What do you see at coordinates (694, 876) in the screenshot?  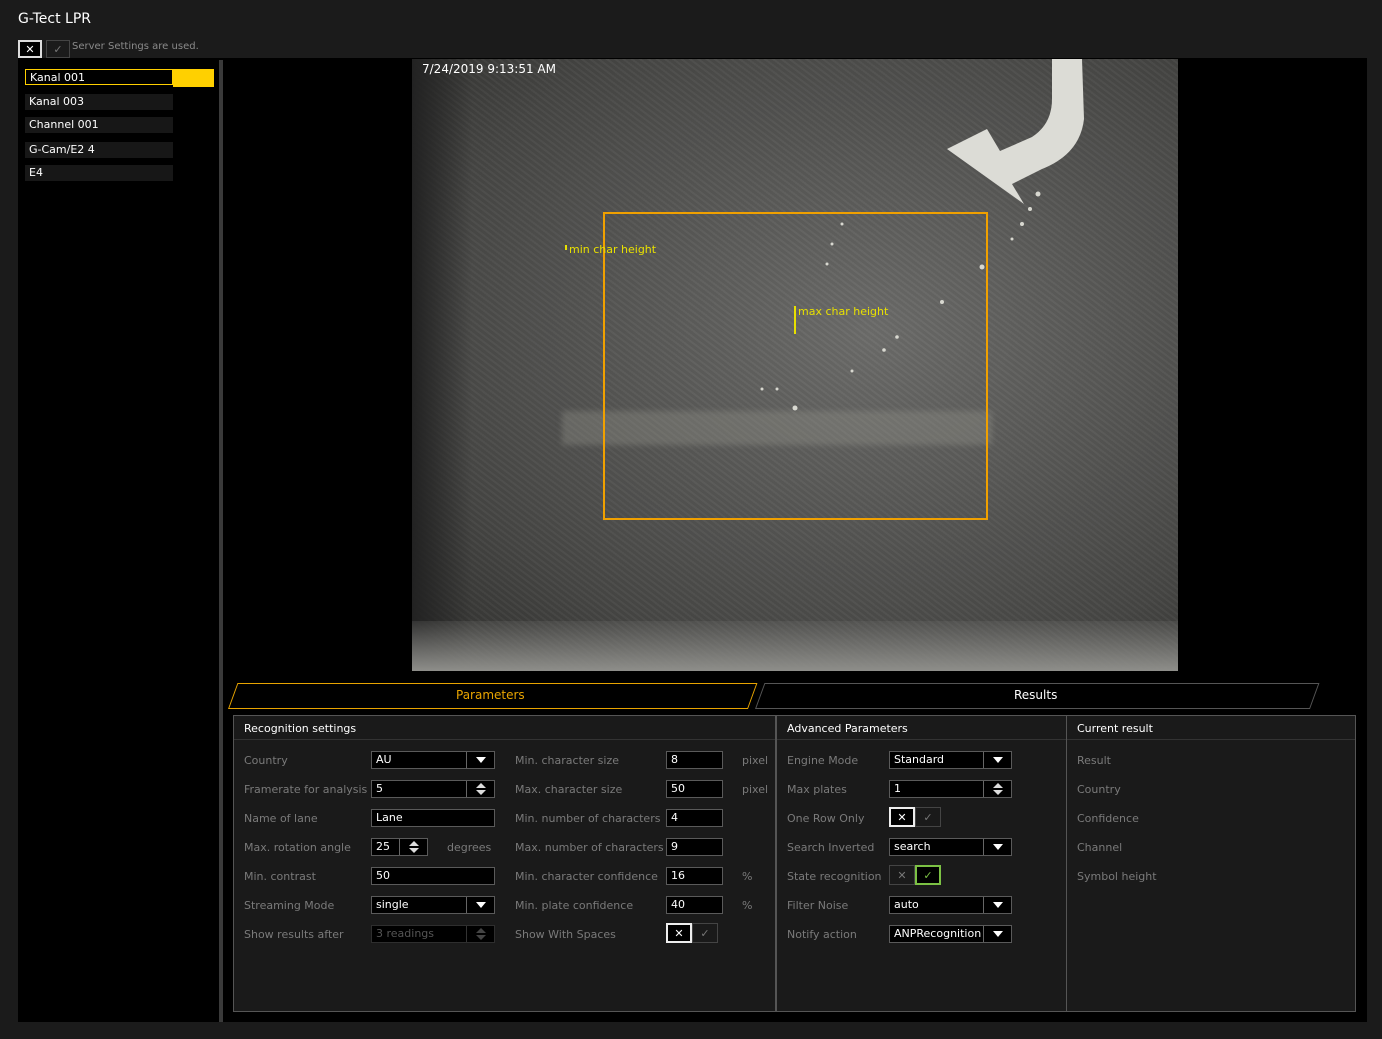 I see `min-char-conf-input: 16` at bounding box center [694, 876].